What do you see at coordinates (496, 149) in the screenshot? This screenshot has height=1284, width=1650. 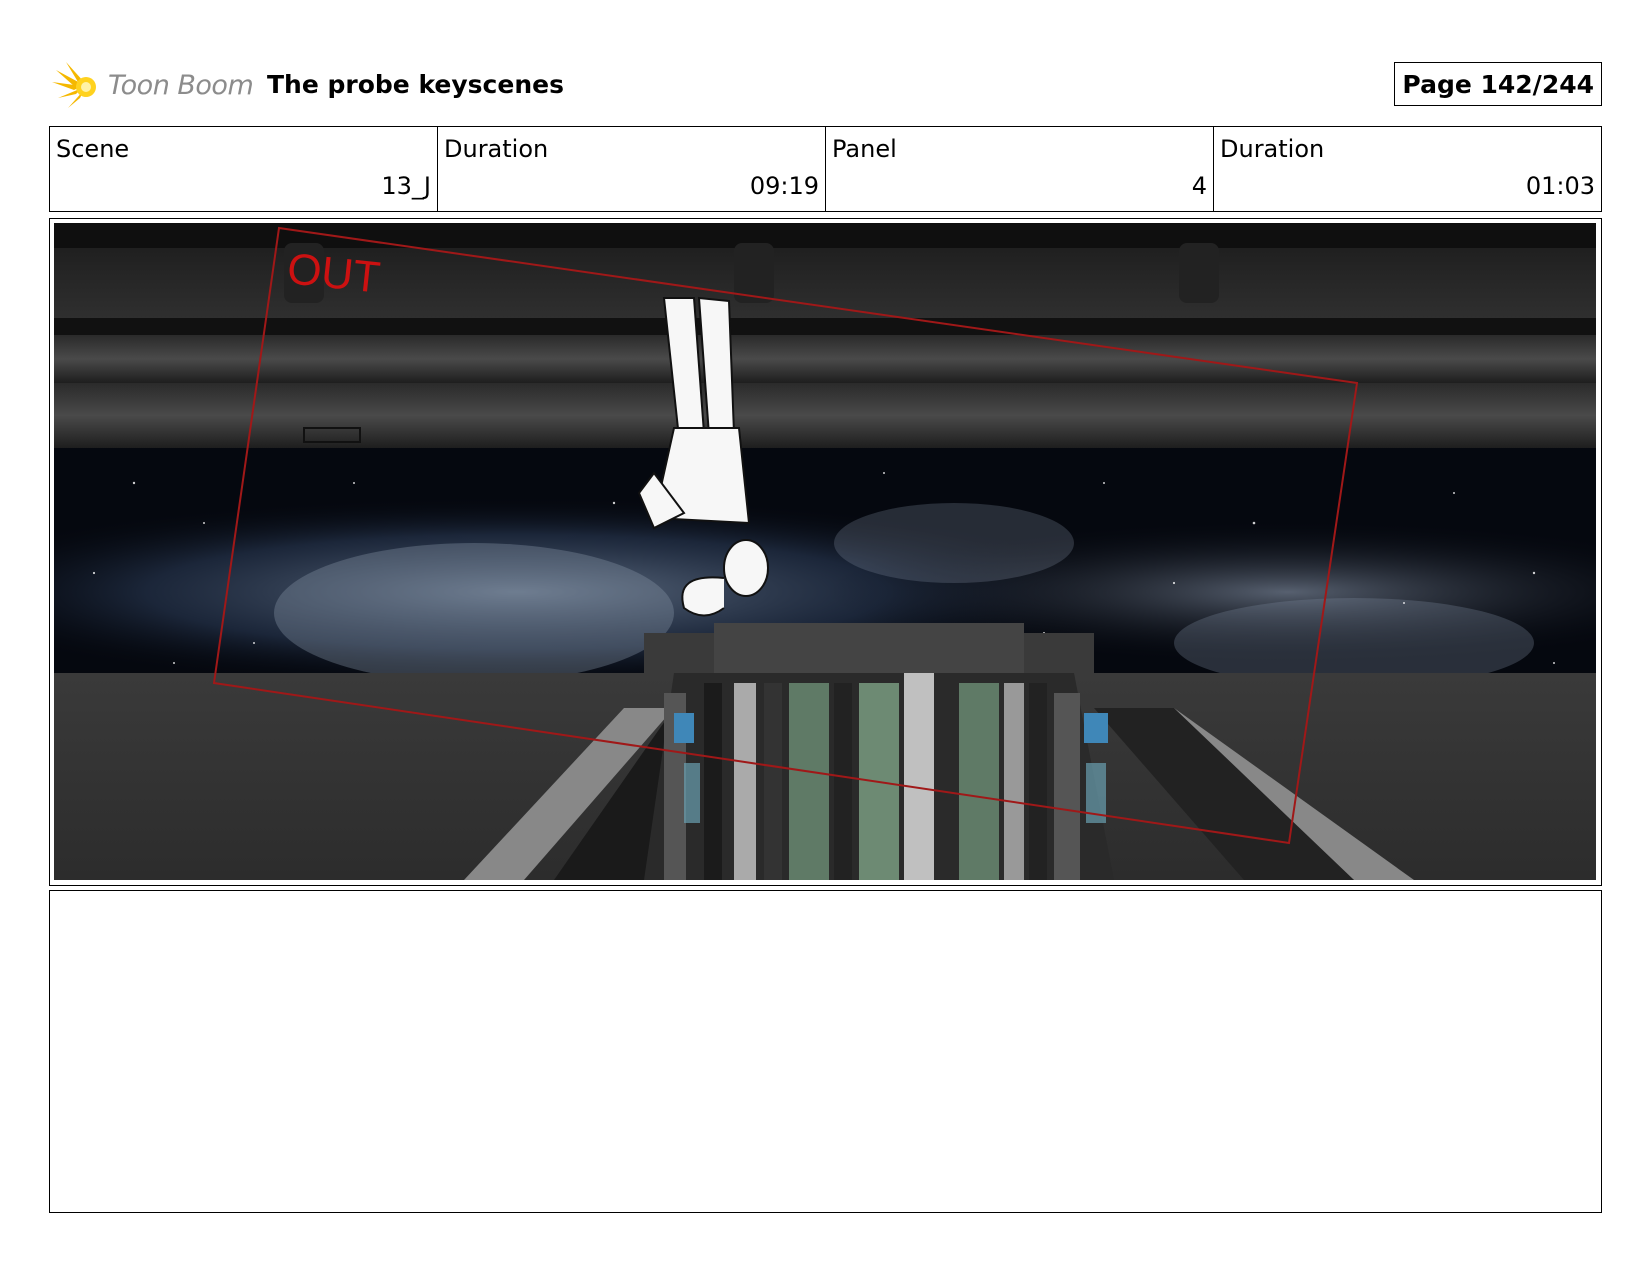 I see `scene-duration-label: Duration` at bounding box center [496, 149].